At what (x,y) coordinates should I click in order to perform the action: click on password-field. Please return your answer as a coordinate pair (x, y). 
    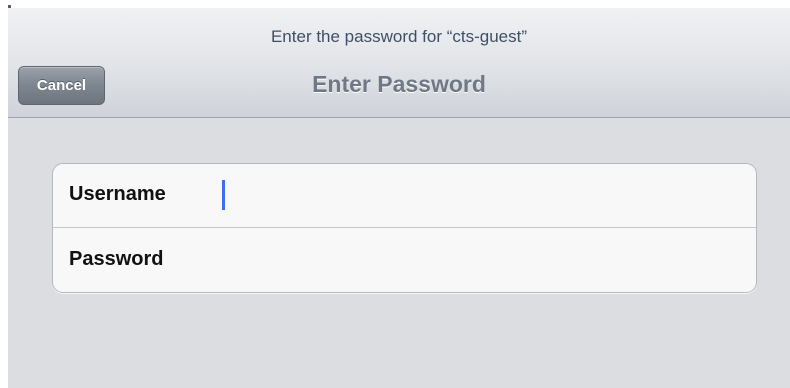
    Looking at the image, I should click on (478, 261).